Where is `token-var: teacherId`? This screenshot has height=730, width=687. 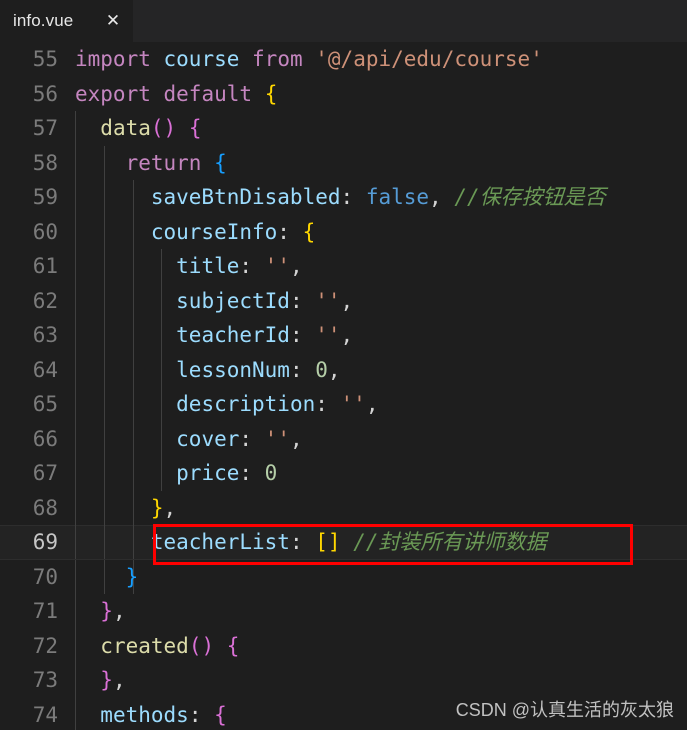
token-var: teacherId is located at coordinates (233, 335).